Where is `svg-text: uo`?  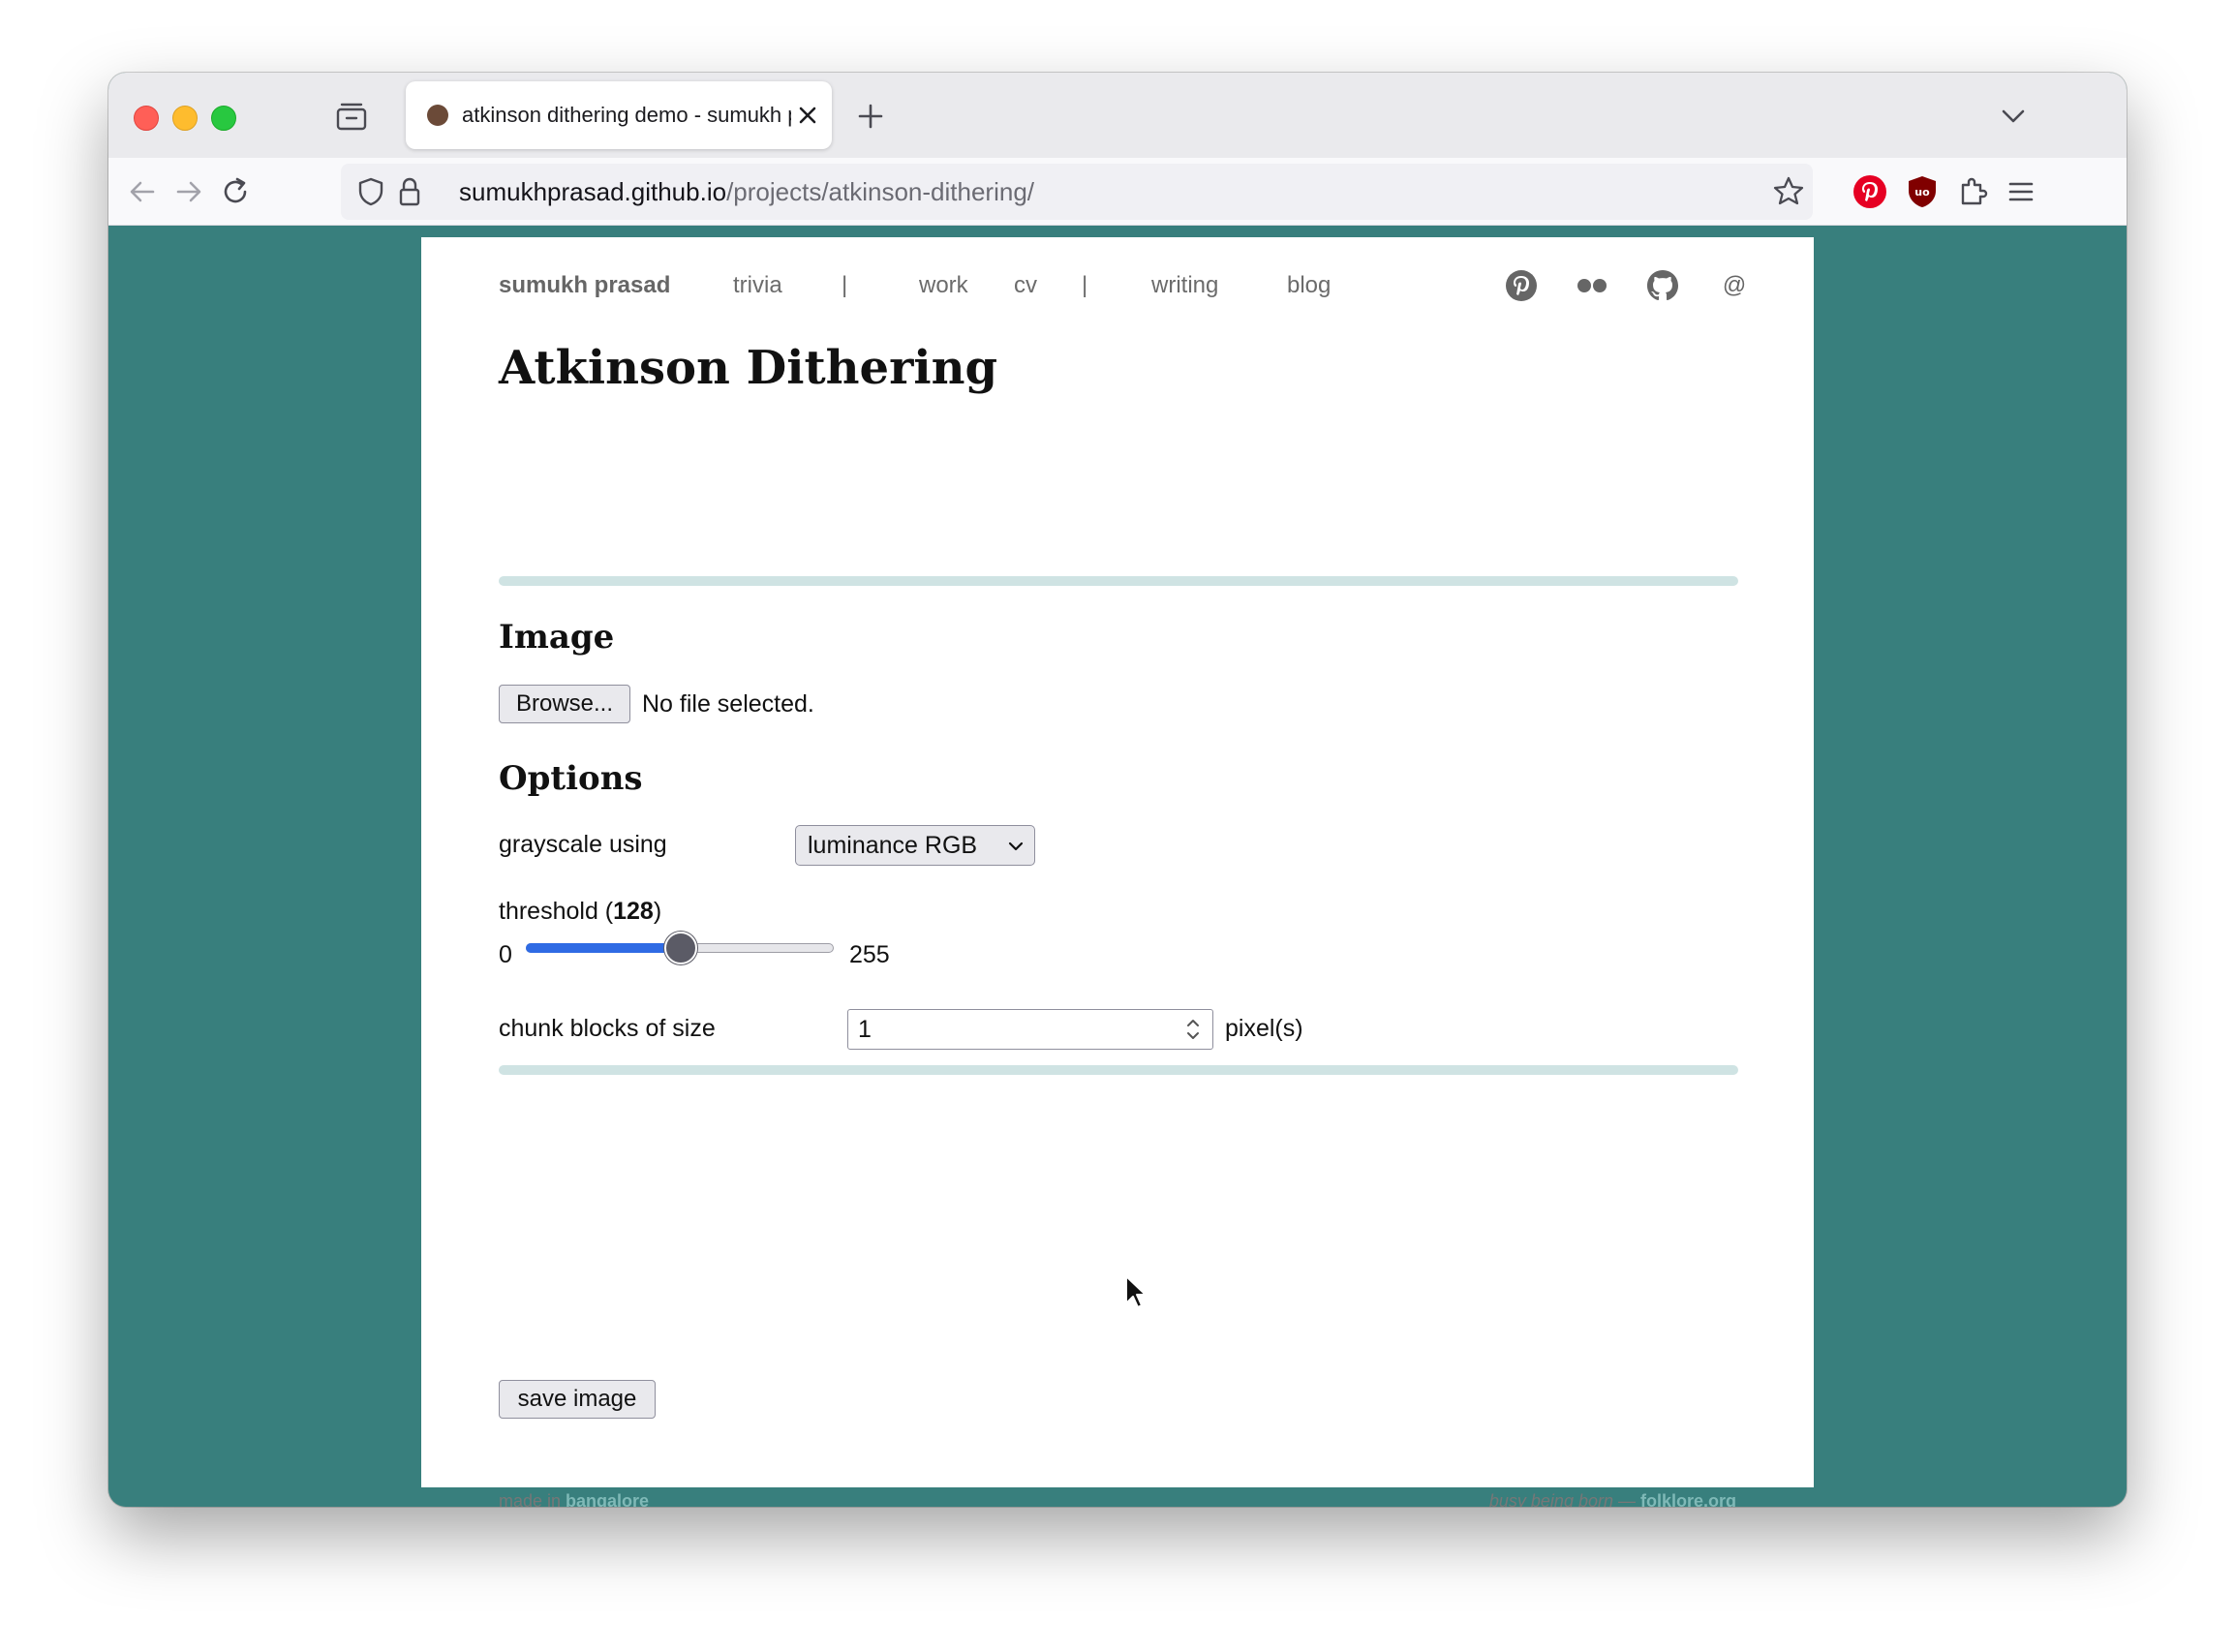
svg-text: uo is located at coordinates (1922, 192).